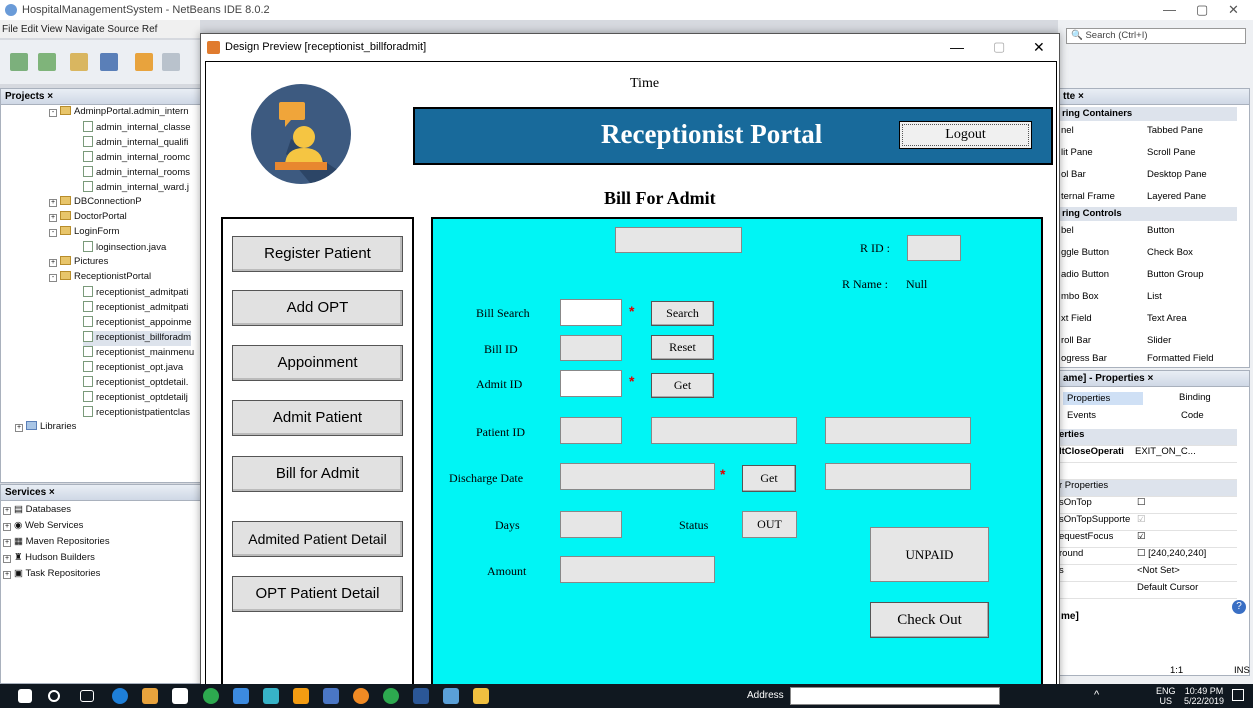 The width and height of the screenshot is (1253, 708). Describe the element at coordinates (1177, 174) in the screenshot. I see `palette-item: Desktop Pane` at that location.